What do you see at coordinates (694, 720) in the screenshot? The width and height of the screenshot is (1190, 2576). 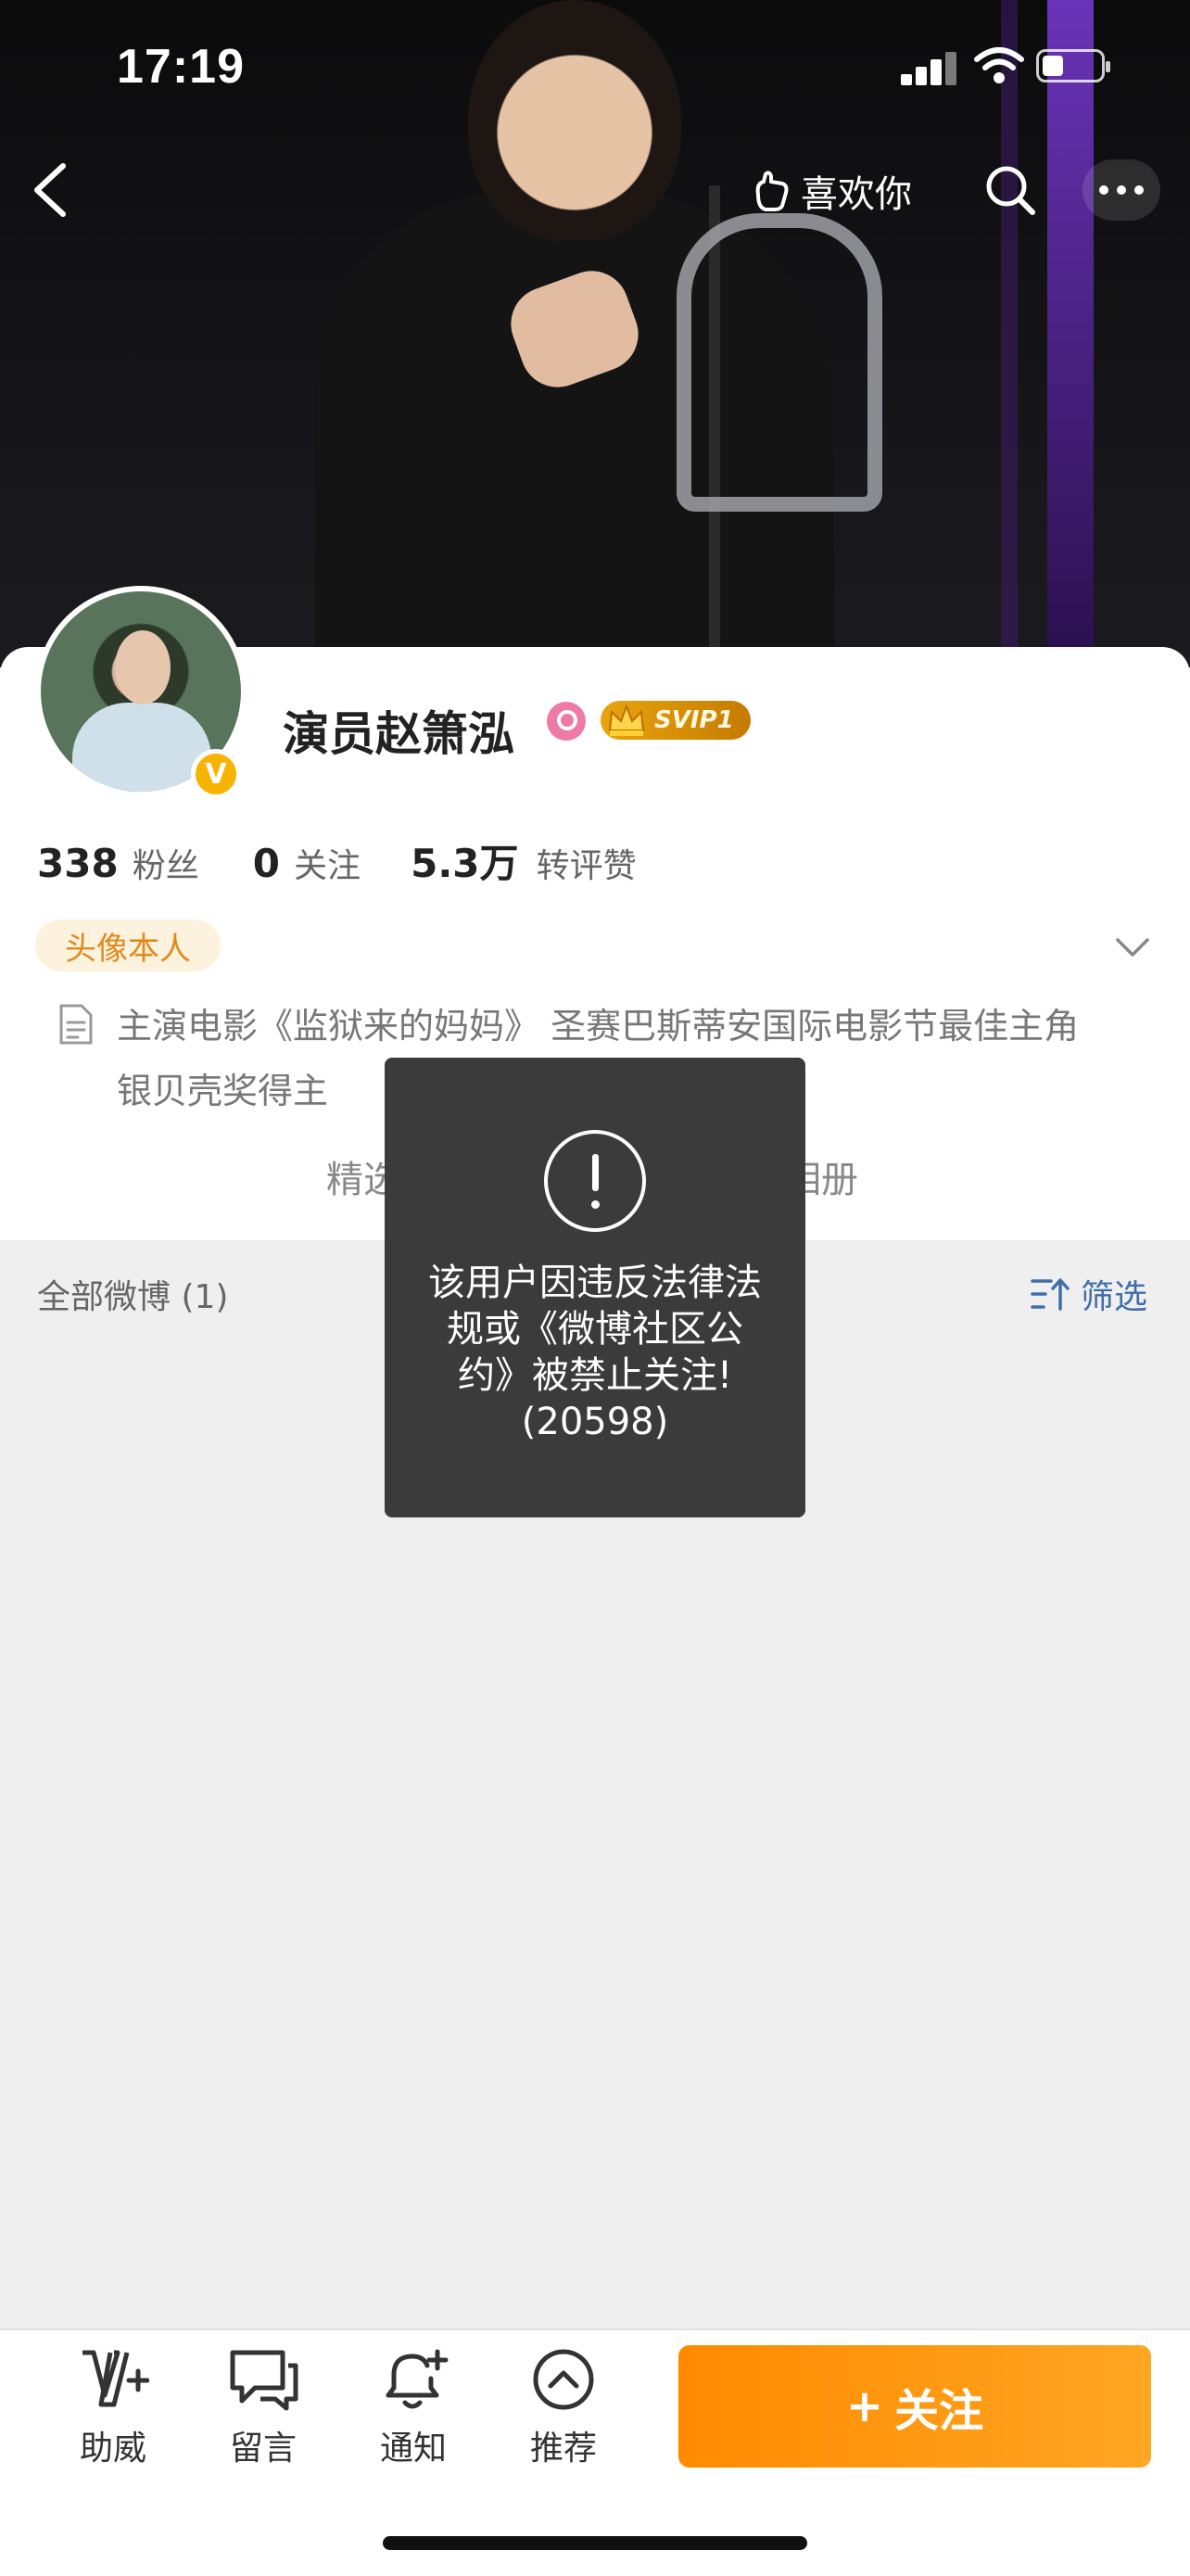 I see `svip-label: SVIP1` at bounding box center [694, 720].